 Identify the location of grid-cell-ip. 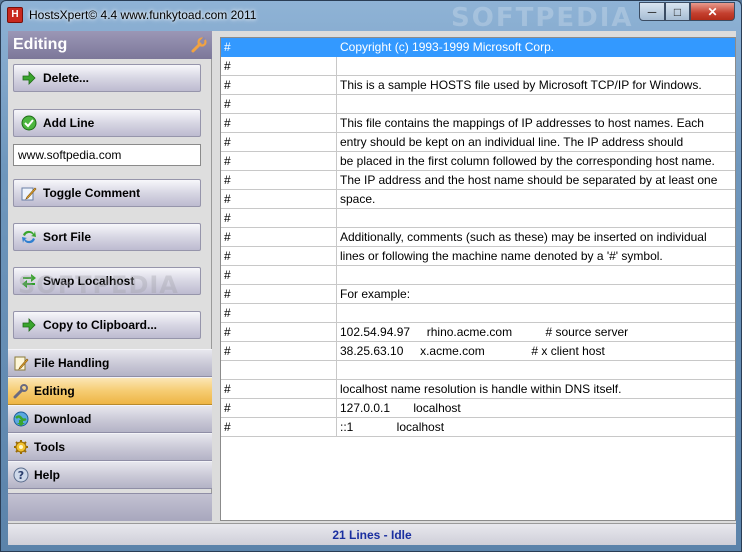
(279, 370).